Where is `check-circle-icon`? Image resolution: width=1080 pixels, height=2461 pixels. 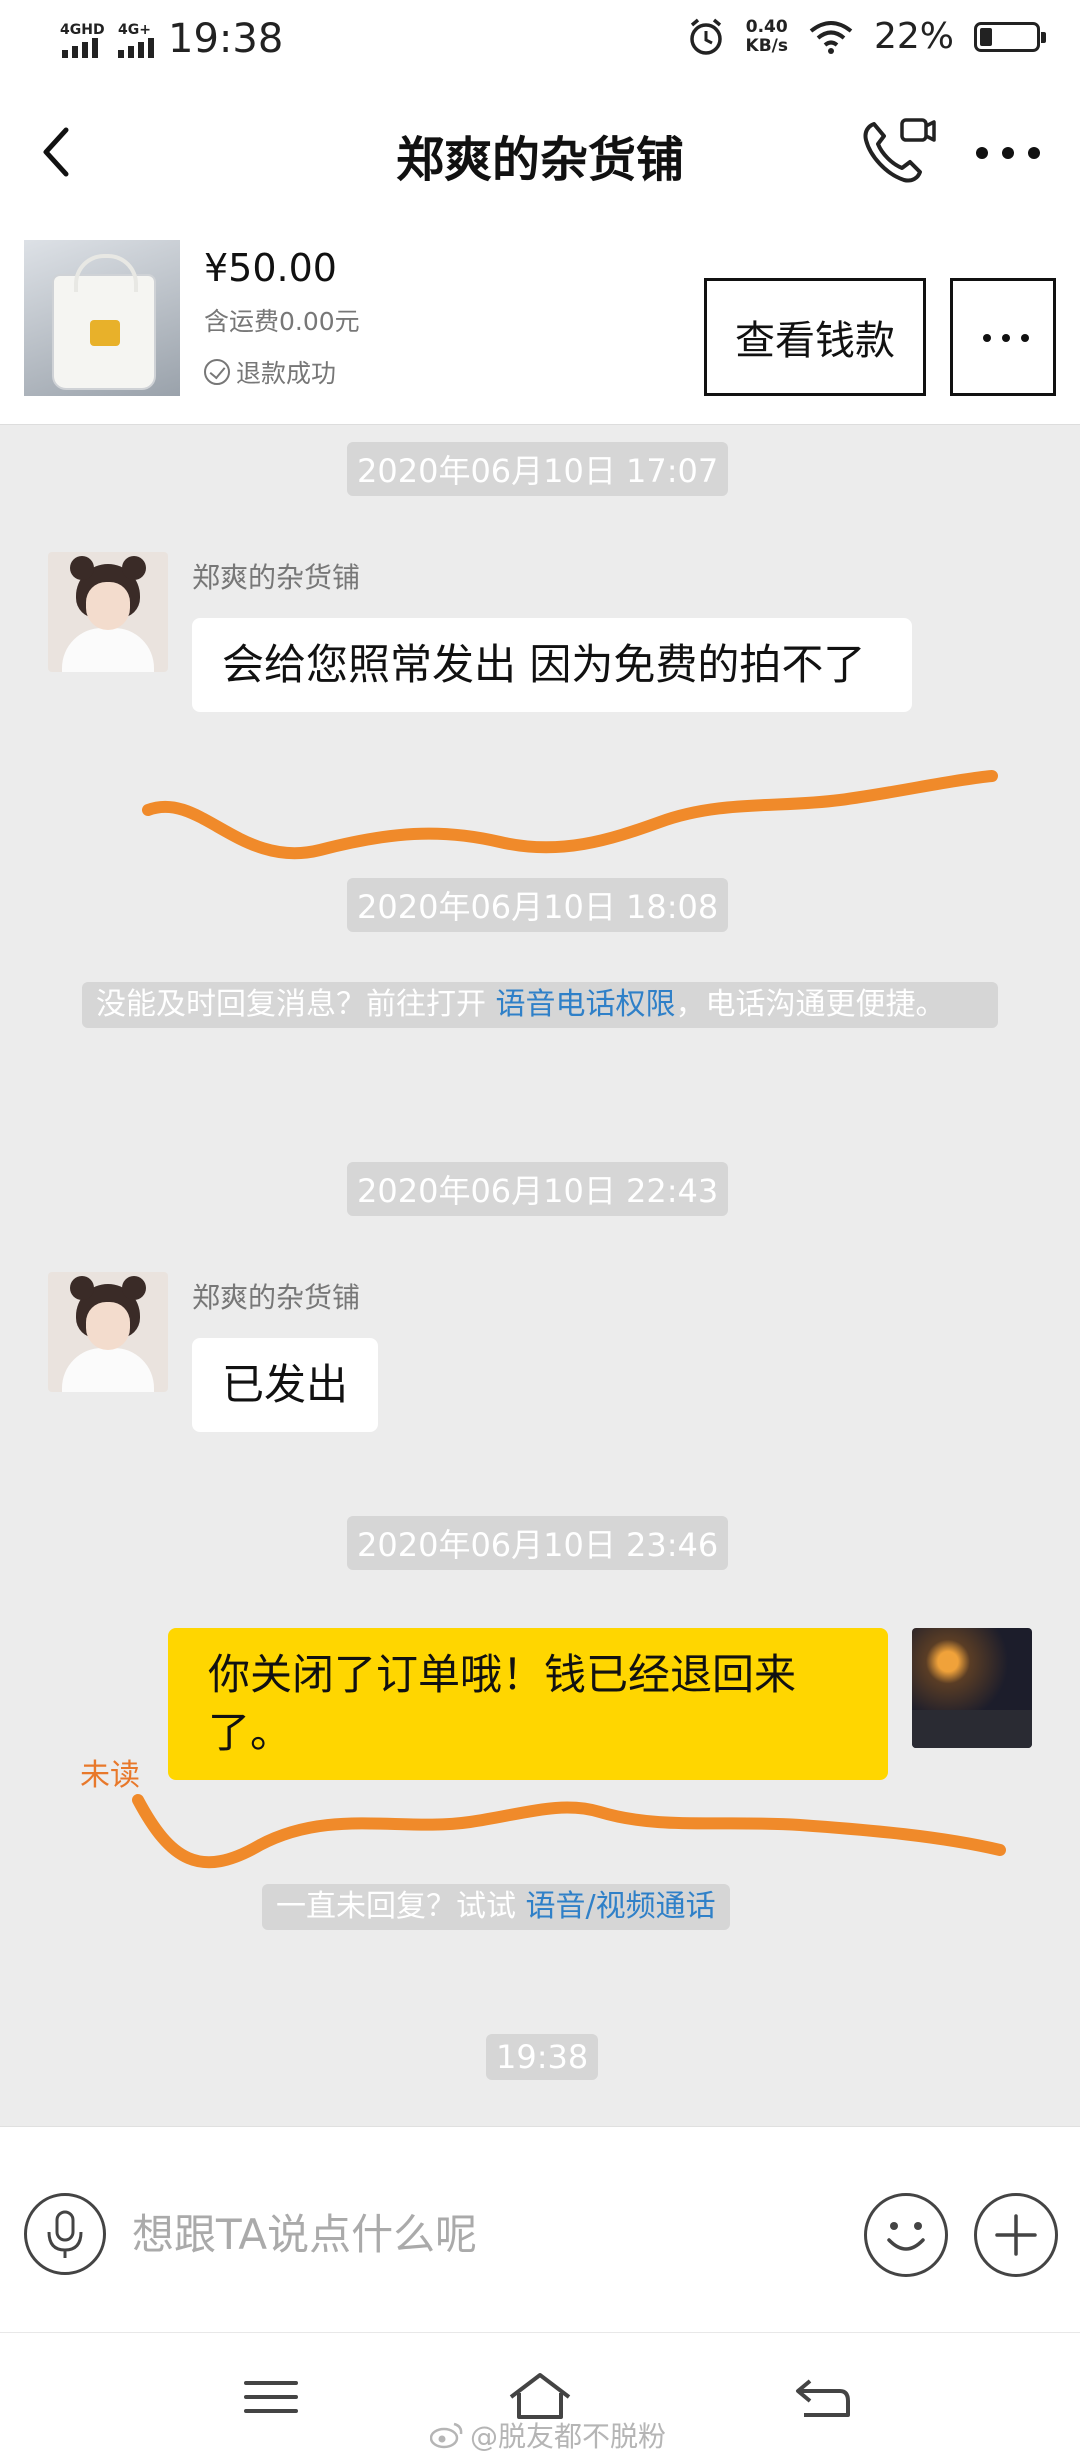
check-circle-icon is located at coordinates (217, 372).